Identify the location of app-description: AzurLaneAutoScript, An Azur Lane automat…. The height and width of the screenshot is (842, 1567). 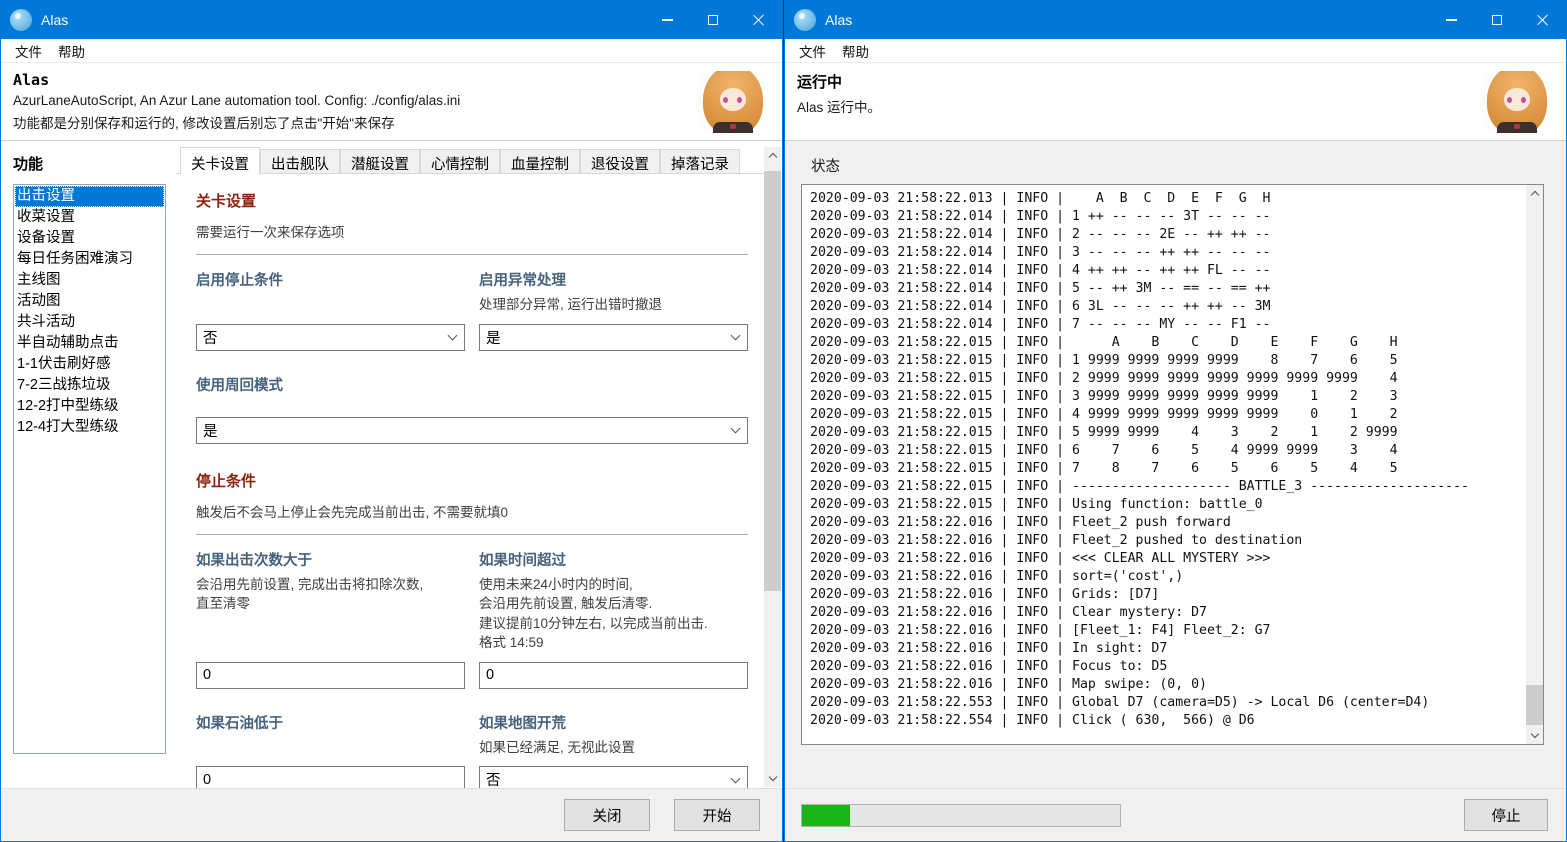
(237, 100).